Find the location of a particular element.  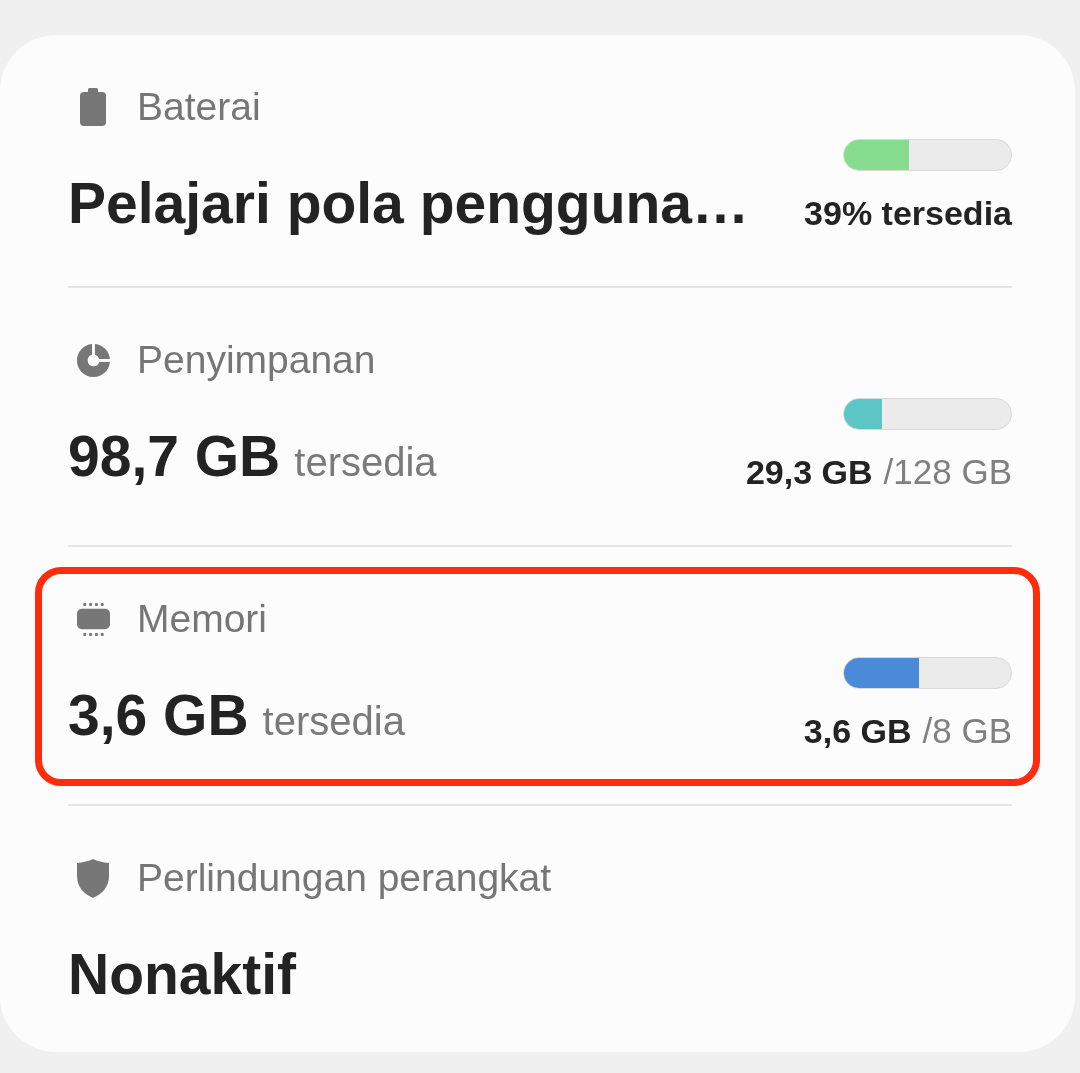

memory-chip-icon is located at coordinates (93, 619).